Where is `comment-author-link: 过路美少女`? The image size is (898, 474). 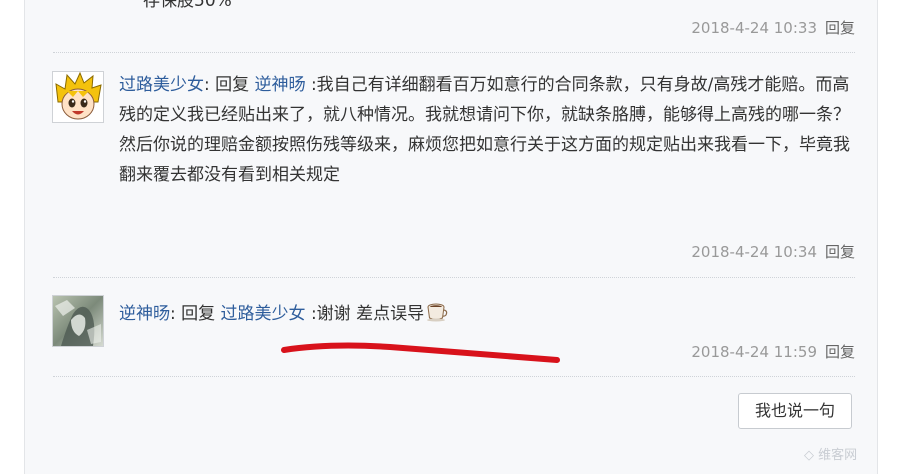 comment-author-link: 过路美少女 is located at coordinates (161, 85).